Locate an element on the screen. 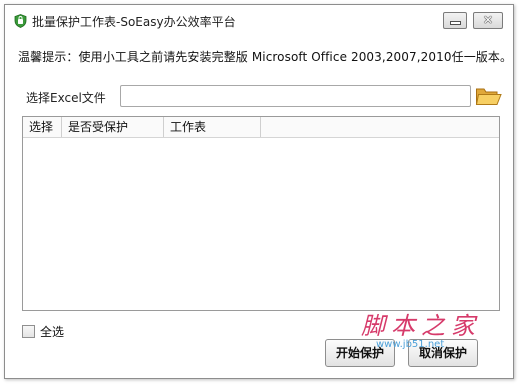  select-all-label: 全选 is located at coordinates (52, 332).